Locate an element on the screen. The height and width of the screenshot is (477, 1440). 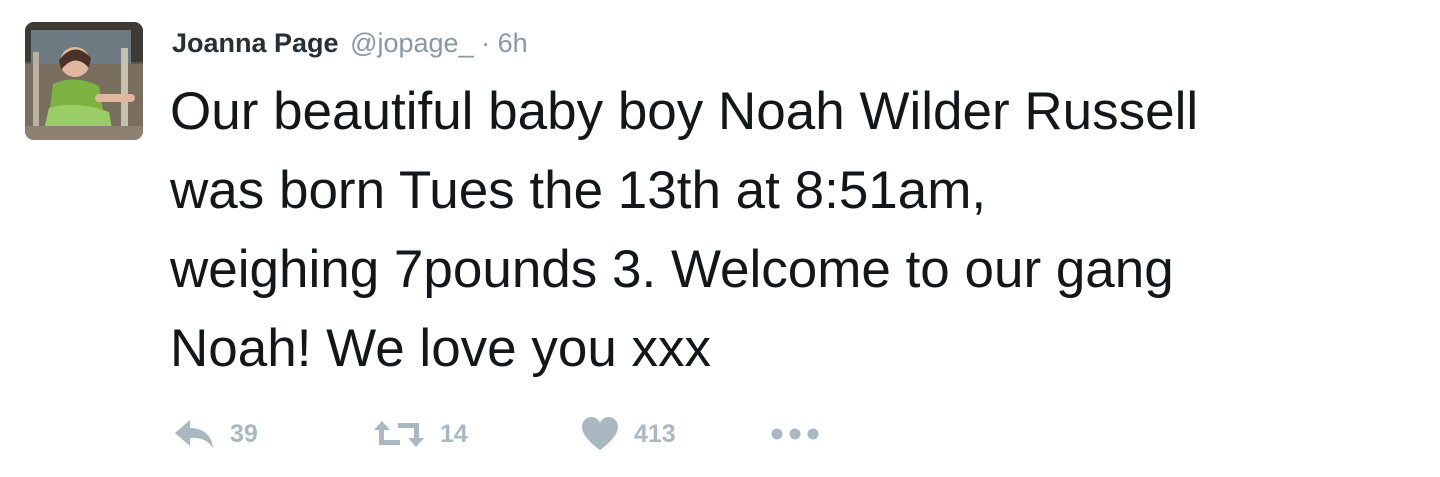
tweet-header: Joanna Page @jopage_ · 6h is located at coordinates (350, 43).